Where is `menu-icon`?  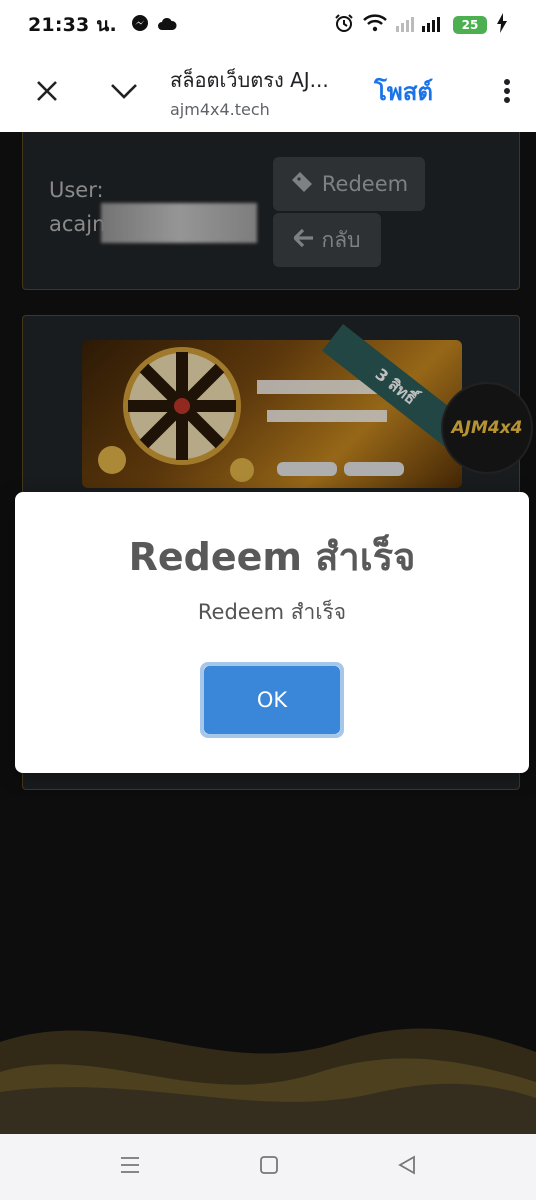
menu-icon is located at coordinates (130, 1167).